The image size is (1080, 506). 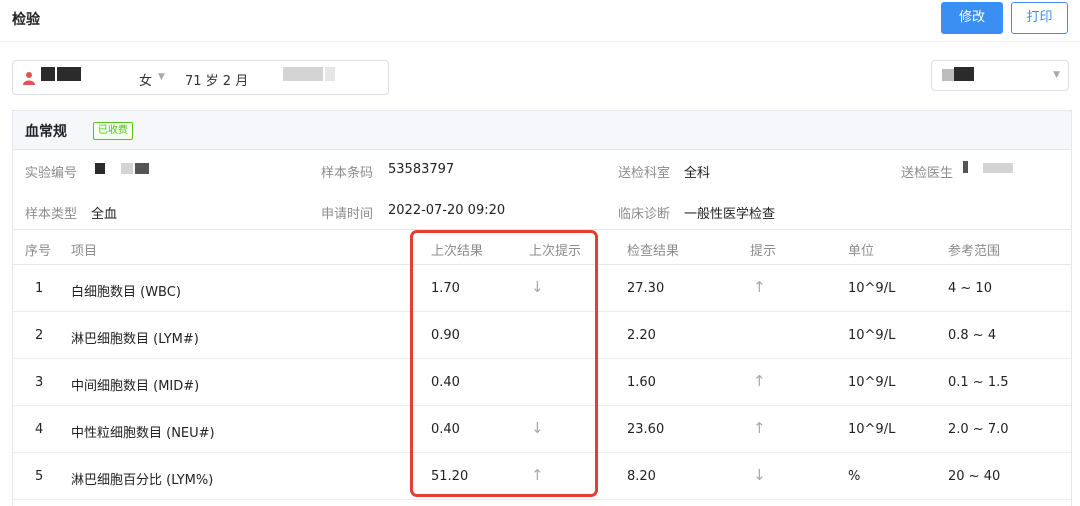 What do you see at coordinates (978, 382) in the screenshot?
I see `cell-range: 0.1 ~ 1.5` at bounding box center [978, 382].